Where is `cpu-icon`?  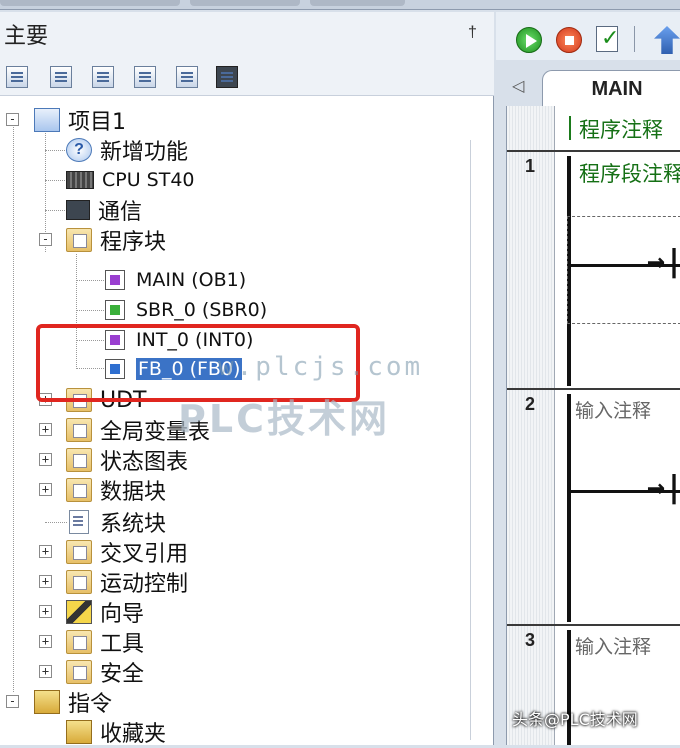
cpu-icon is located at coordinates (80, 180).